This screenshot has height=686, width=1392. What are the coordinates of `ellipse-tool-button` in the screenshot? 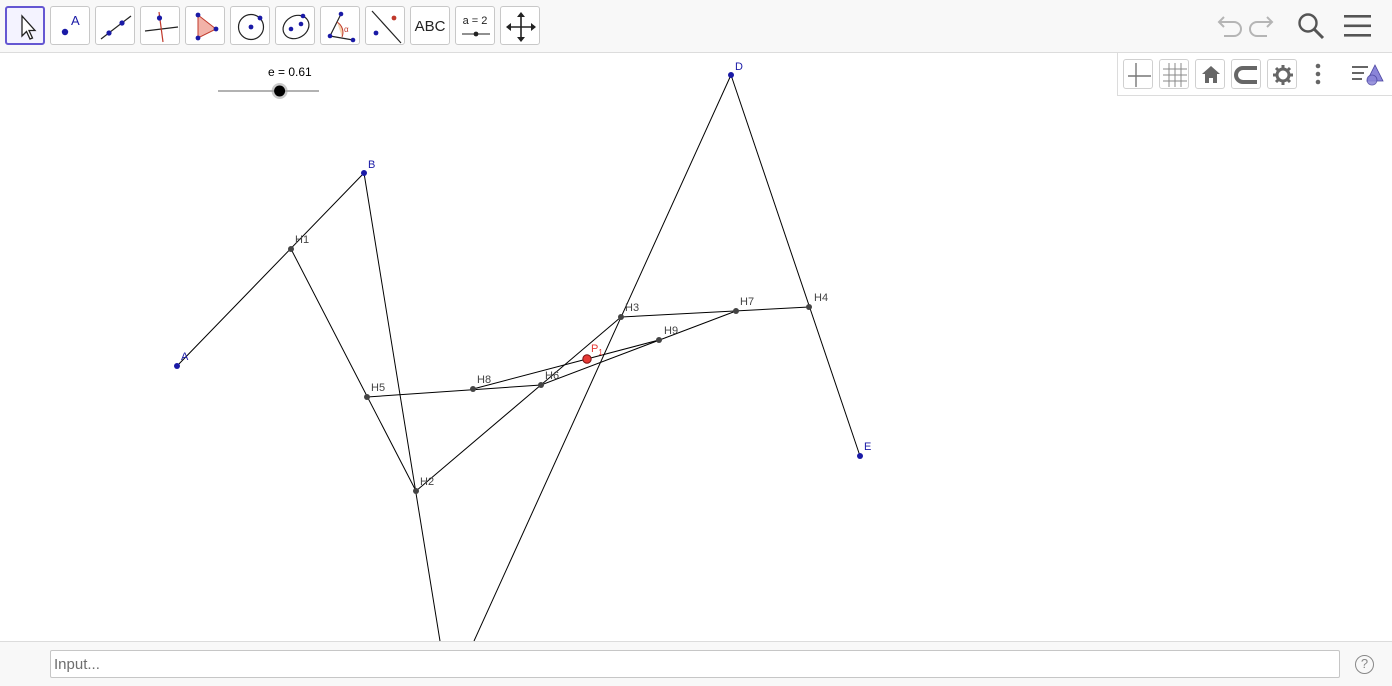 It's located at (295, 25).